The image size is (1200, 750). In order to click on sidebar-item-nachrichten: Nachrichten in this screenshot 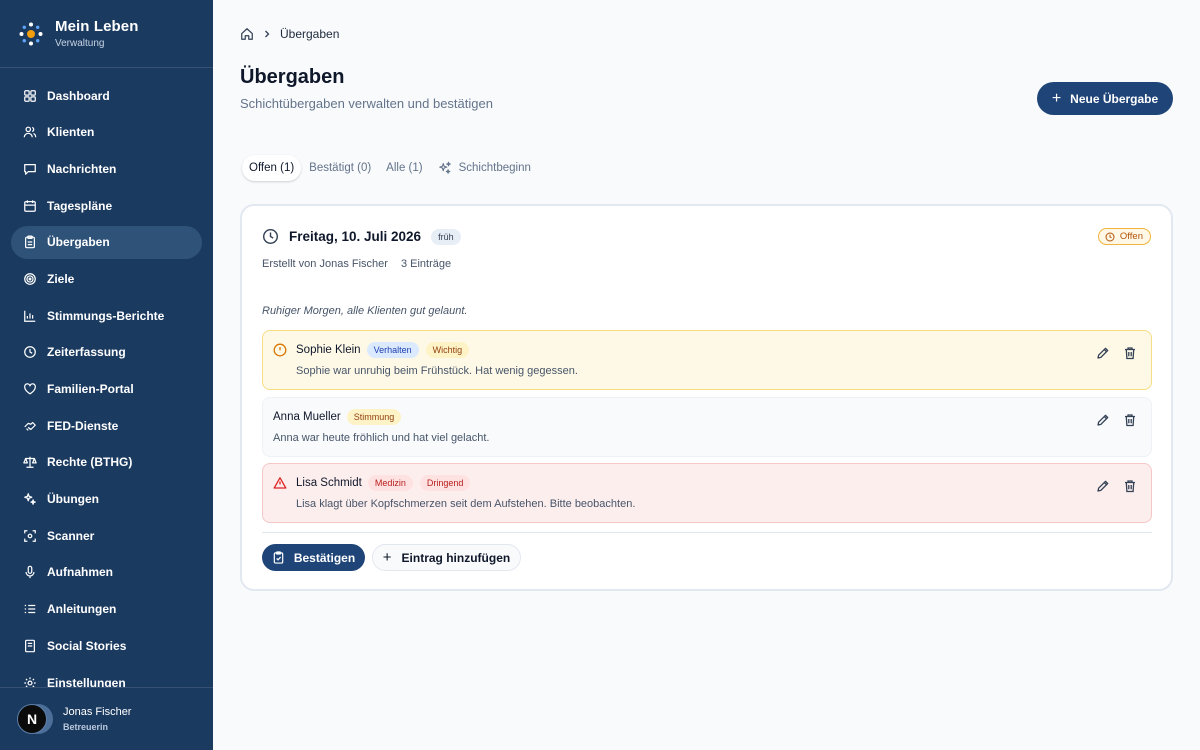, I will do `click(106, 168)`.